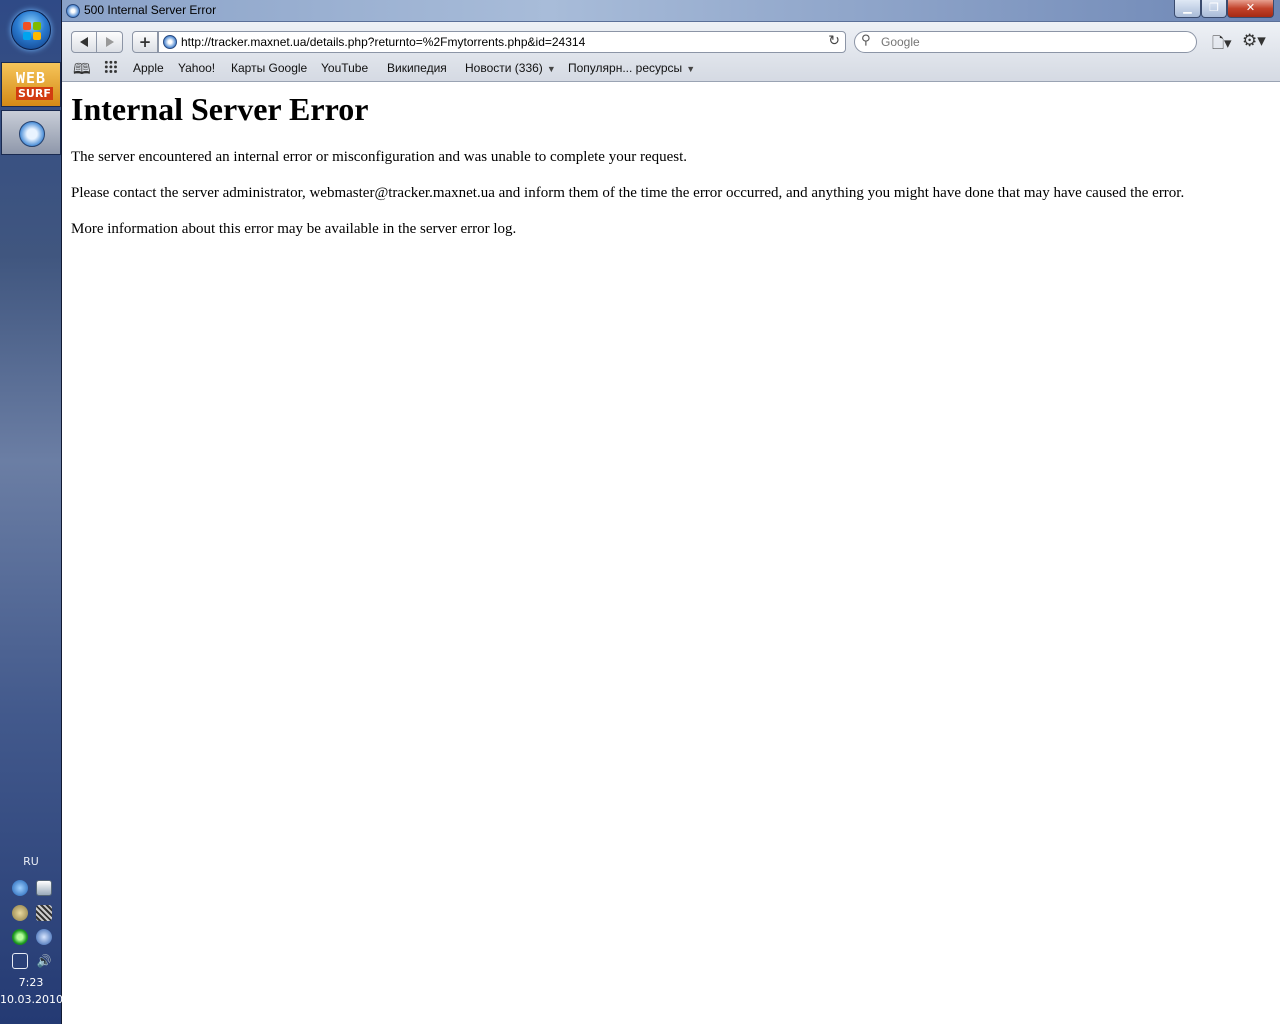  Describe the element at coordinates (44, 888) in the screenshot. I see `tray-app-icon` at that location.